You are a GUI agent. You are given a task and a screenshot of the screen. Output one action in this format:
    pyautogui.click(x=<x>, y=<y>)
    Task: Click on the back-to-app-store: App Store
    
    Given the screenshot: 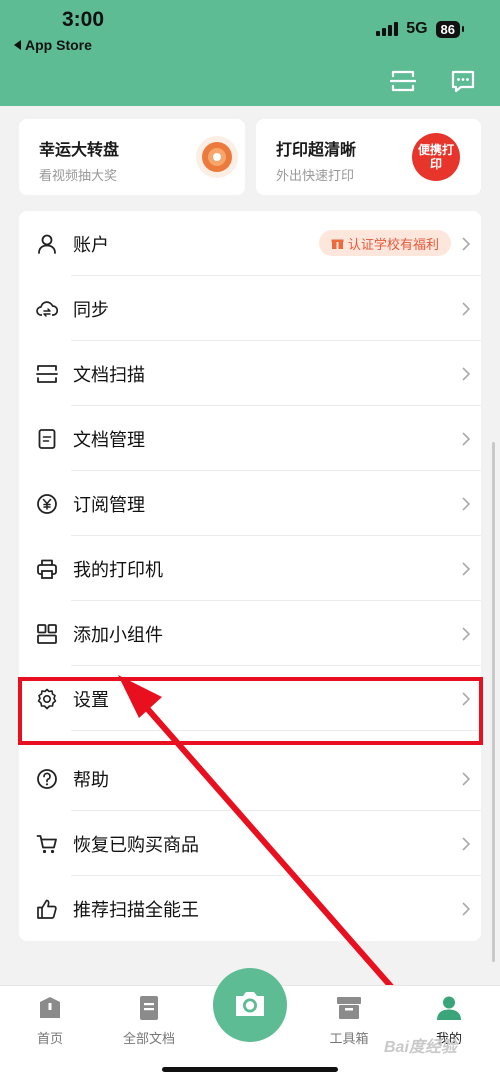 What is the action you would take?
    pyautogui.click(x=53, y=45)
    